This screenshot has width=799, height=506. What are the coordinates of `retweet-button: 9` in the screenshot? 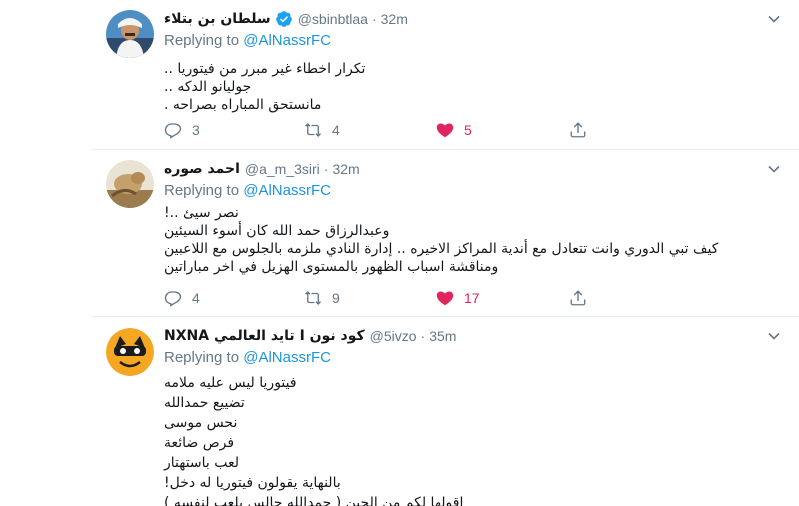 It's located at (322, 298).